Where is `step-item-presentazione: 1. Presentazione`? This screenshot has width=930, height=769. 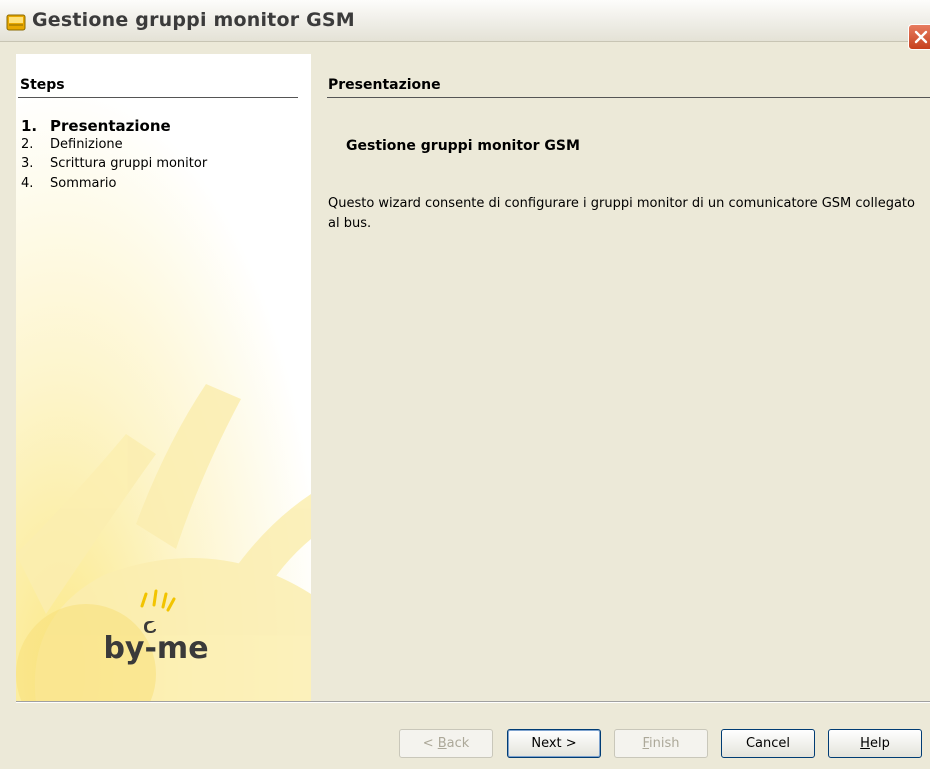 step-item-presentazione: 1. Presentazione is located at coordinates (96, 126).